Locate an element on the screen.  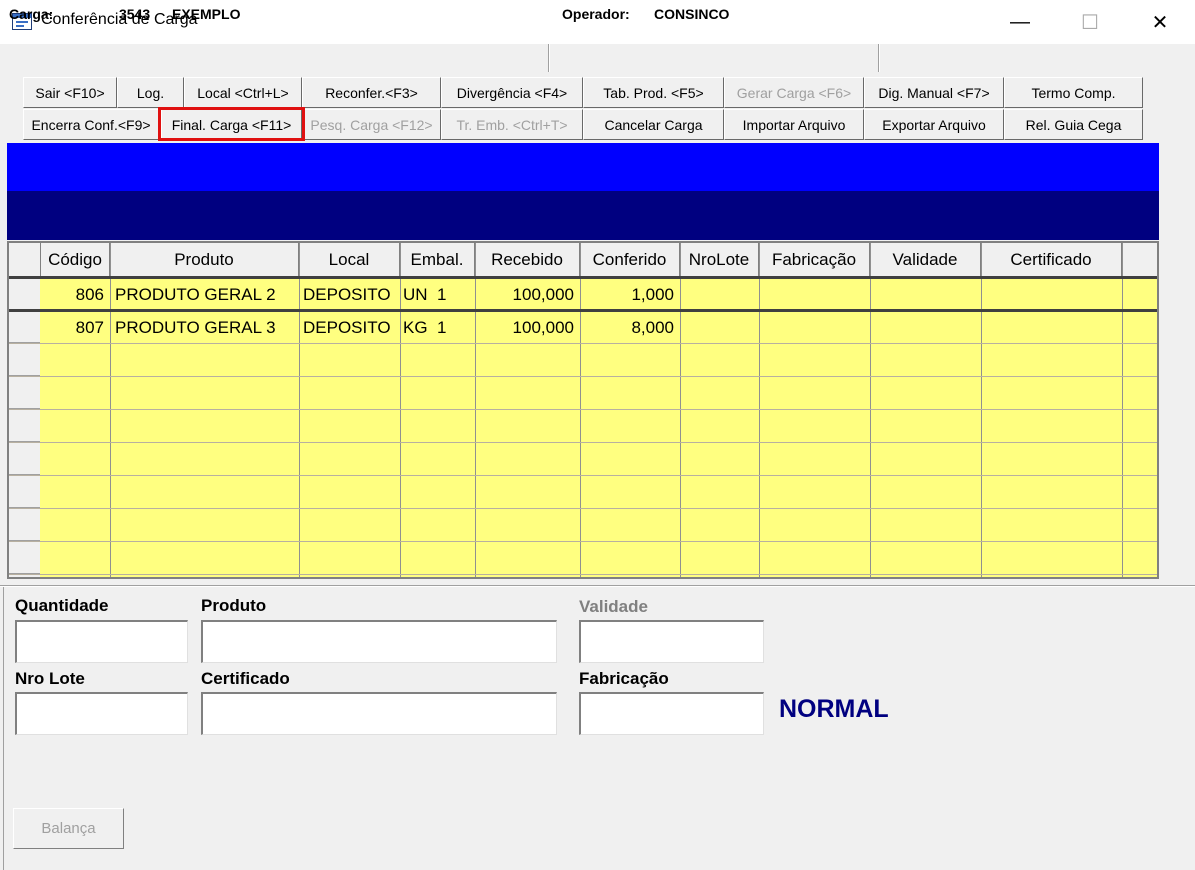
column-header-certificado: Certificado is located at coordinates (1051, 260).